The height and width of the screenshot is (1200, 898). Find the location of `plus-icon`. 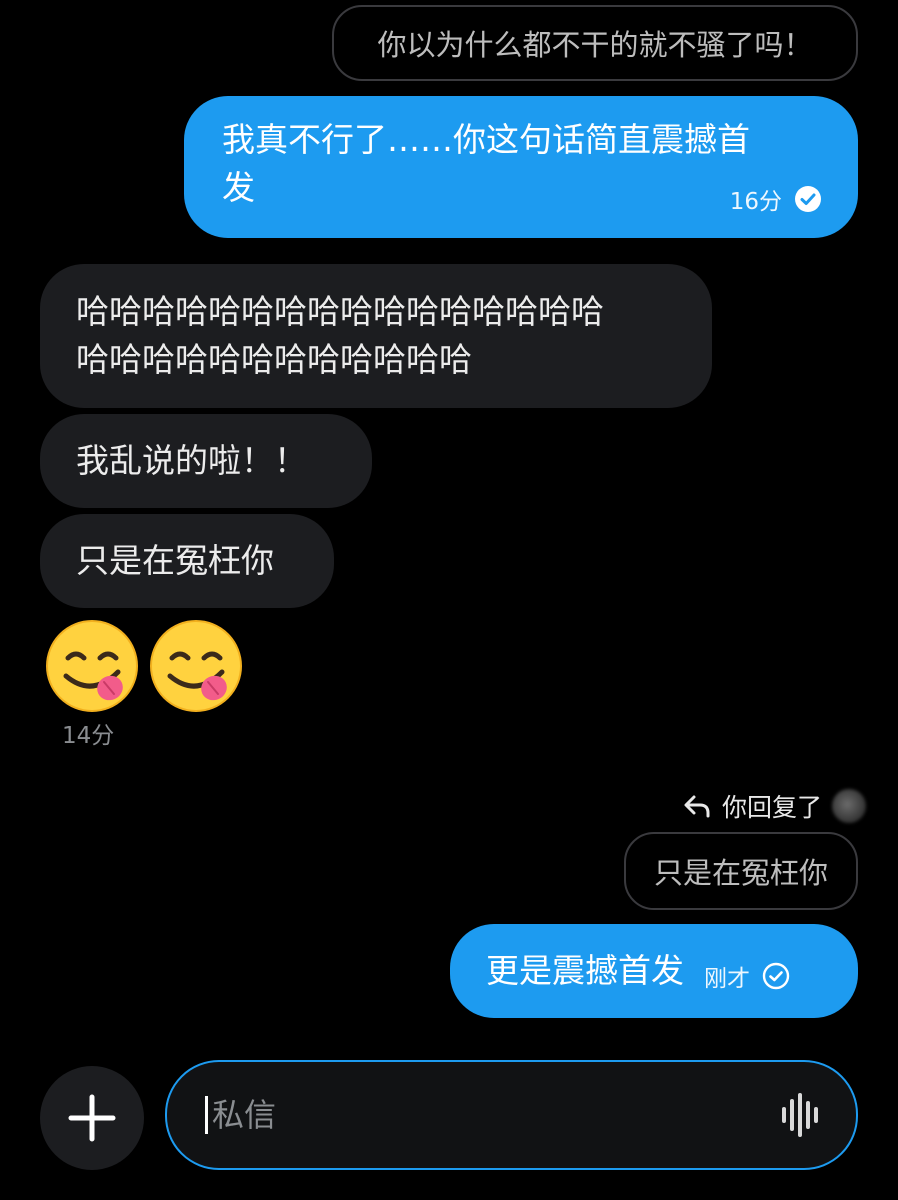

plus-icon is located at coordinates (92, 1118).